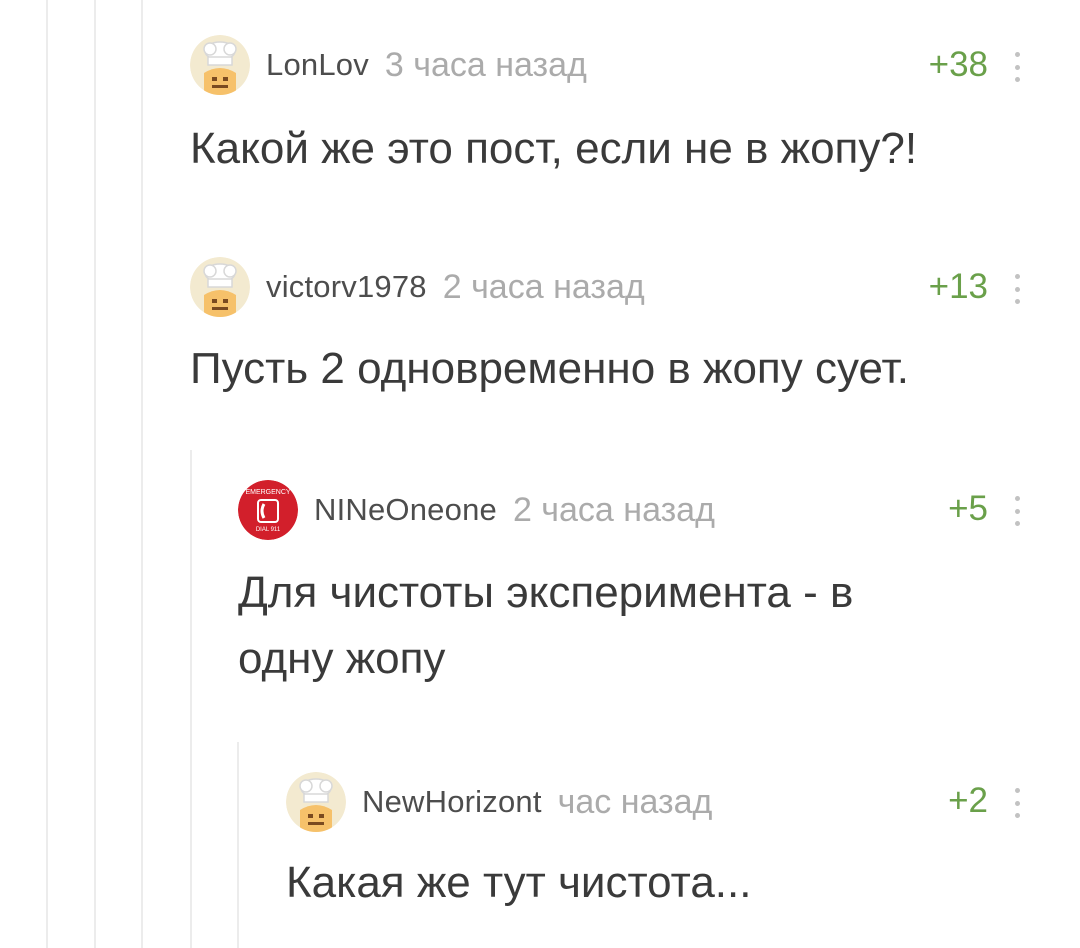 The height and width of the screenshot is (948, 1080). I want to click on username-link: NewHorizont, so click(452, 802).